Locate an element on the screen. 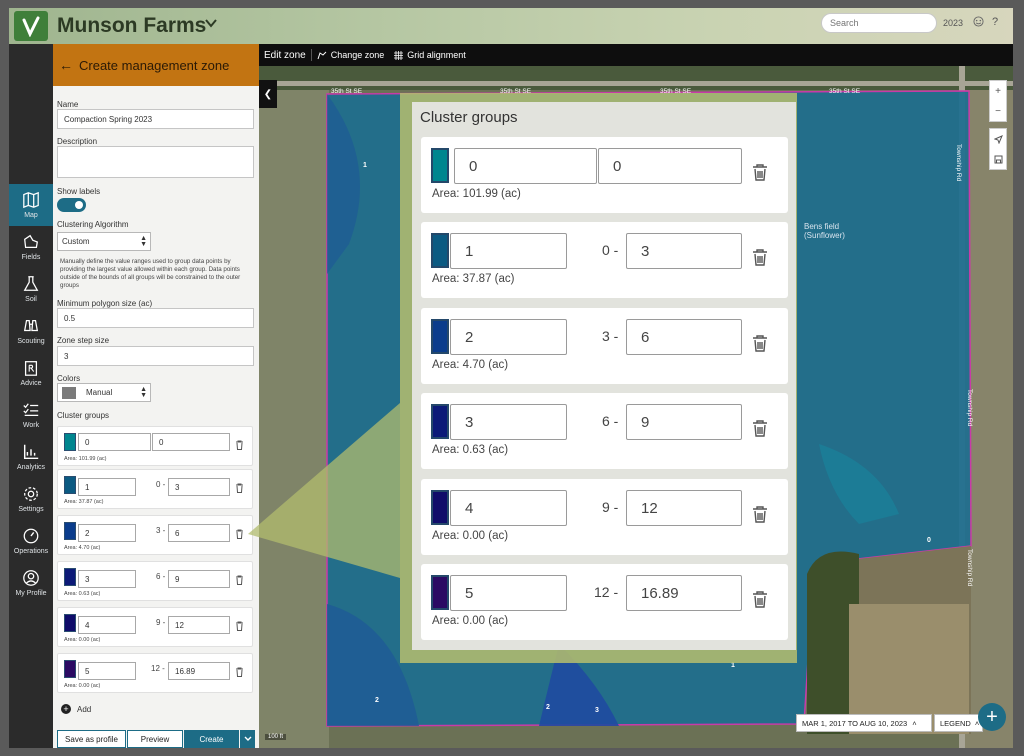  nav-item-map: Map is located at coordinates (31, 205).